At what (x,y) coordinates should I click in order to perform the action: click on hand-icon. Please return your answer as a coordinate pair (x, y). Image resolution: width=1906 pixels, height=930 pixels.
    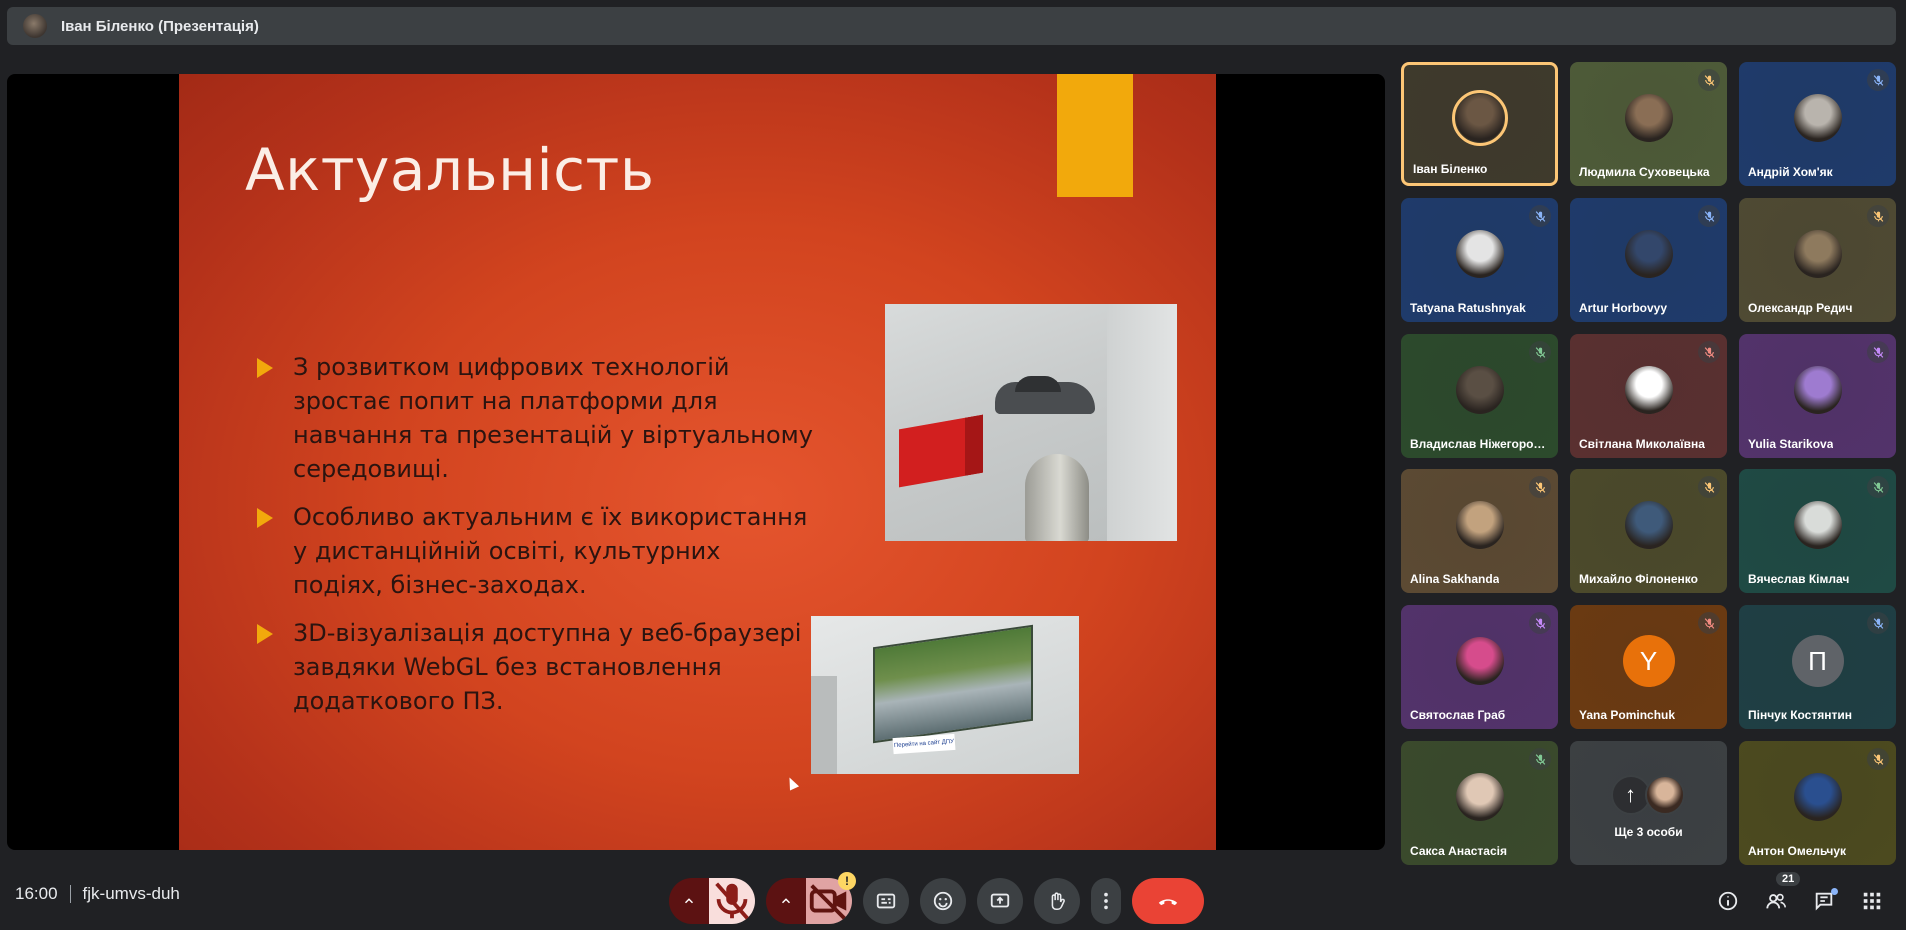
    Looking at the image, I should click on (1058, 901).